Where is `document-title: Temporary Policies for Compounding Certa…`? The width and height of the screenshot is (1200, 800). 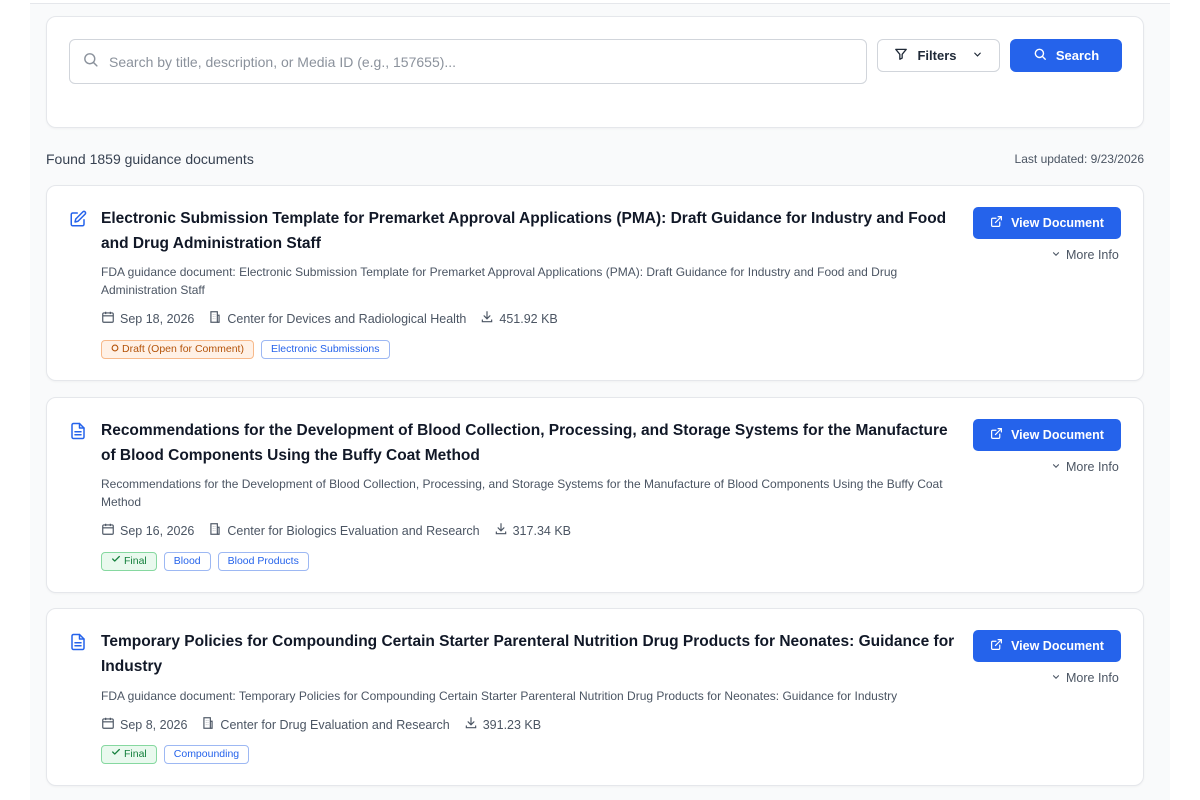
document-title: Temporary Policies for Compounding Certa… is located at coordinates (531, 654).